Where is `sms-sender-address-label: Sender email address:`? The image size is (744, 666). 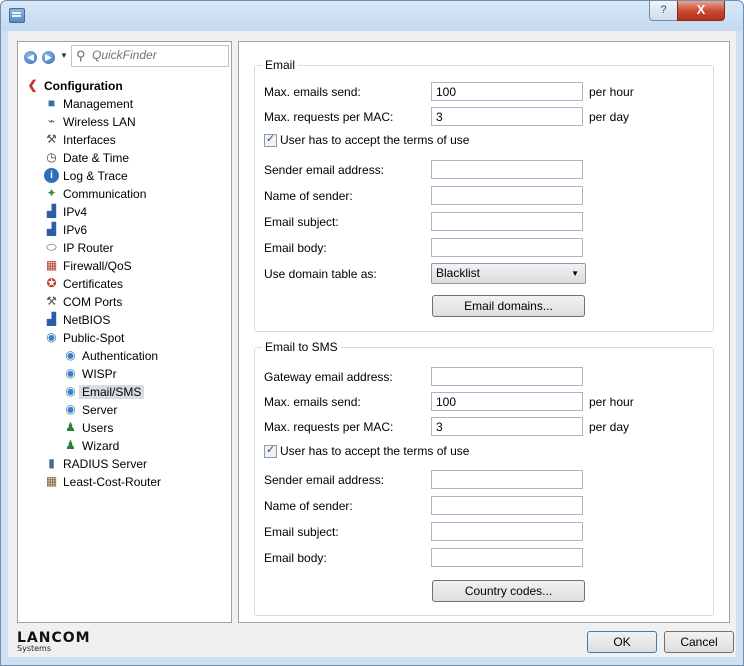
sms-sender-address-label: Sender email address: is located at coordinates (324, 480).